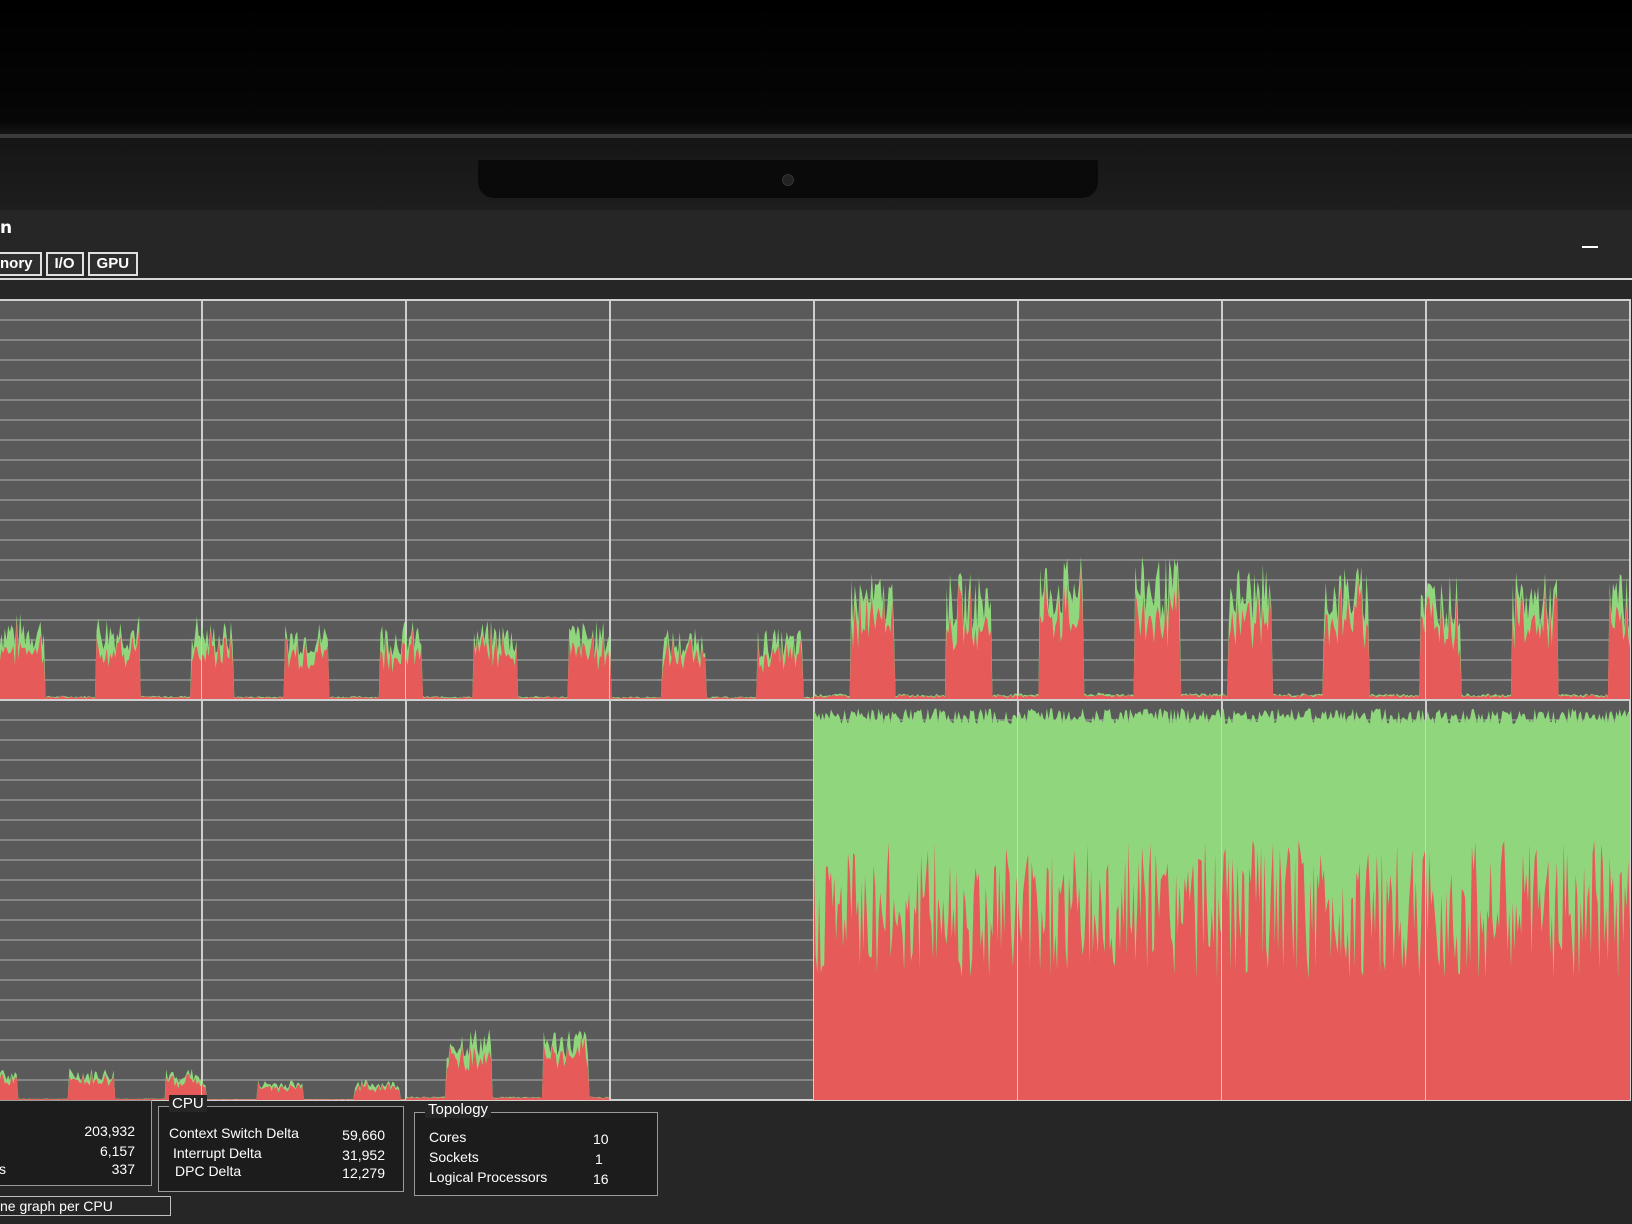 The width and height of the screenshot is (1632, 1224). I want to click on left-stat-value: 6,157, so click(117, 1151).